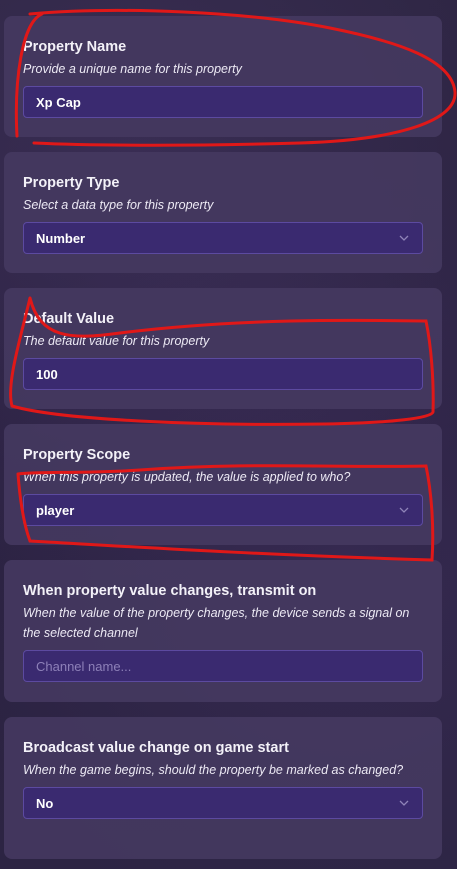 The height and width of the screenshot is (869, 457). I want to click on transmit-on-title: When property value changes, transmit on, so click(170, 591).